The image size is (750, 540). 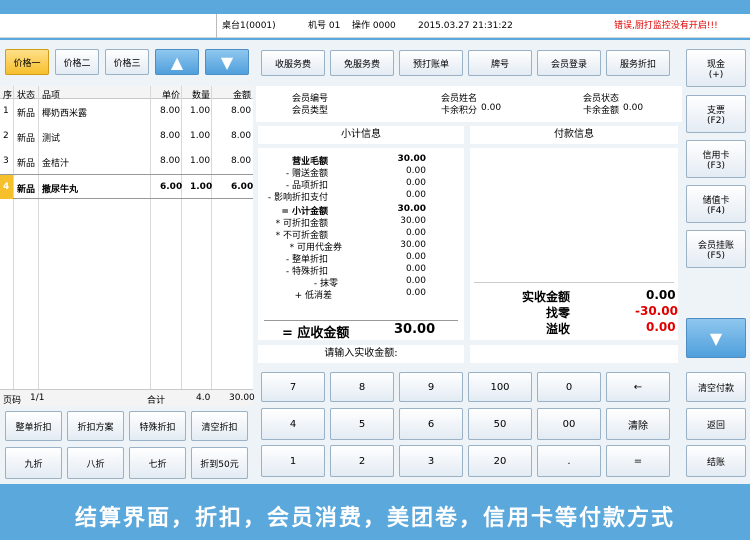 I want to click on row-price: 8.00, so click(x=170, y=161).